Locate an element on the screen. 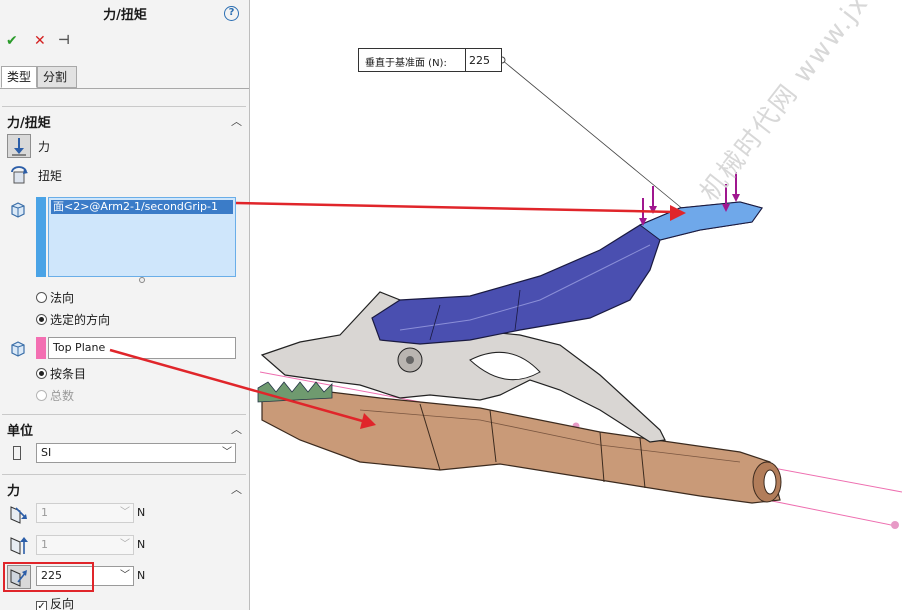  plane-reference-point is located at coordinates (895, 525).